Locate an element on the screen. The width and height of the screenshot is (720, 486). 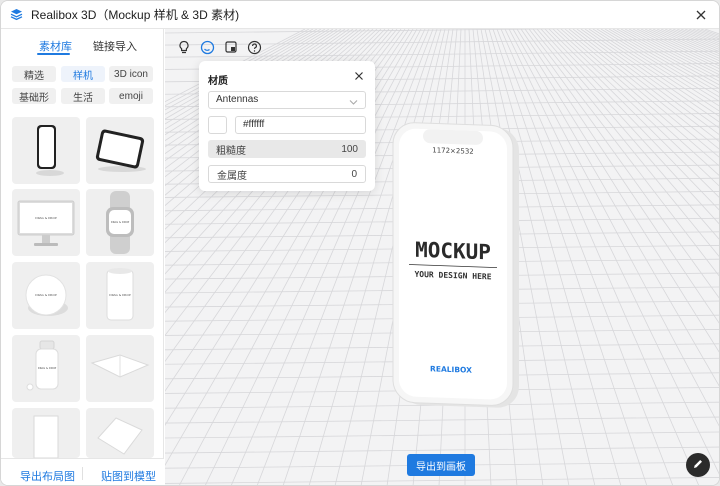
can-drag-hint: DRAG & DROP is located at coordinates (120, 295).